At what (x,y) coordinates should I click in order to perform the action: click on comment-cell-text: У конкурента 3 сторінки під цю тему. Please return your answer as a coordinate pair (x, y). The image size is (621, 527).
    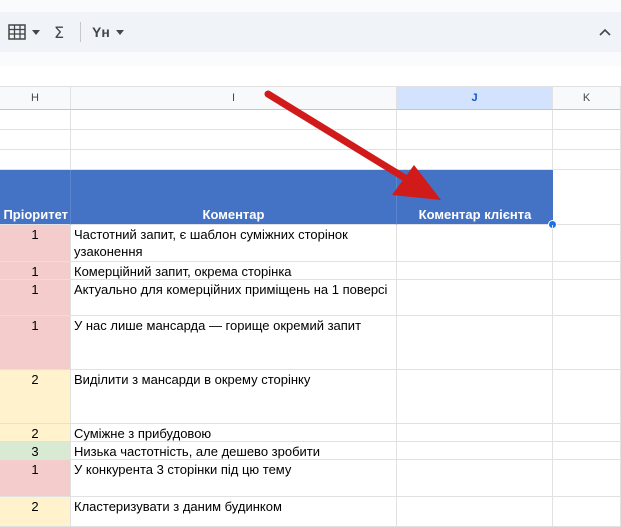
    Looking at the image, I should click on (183, 469).